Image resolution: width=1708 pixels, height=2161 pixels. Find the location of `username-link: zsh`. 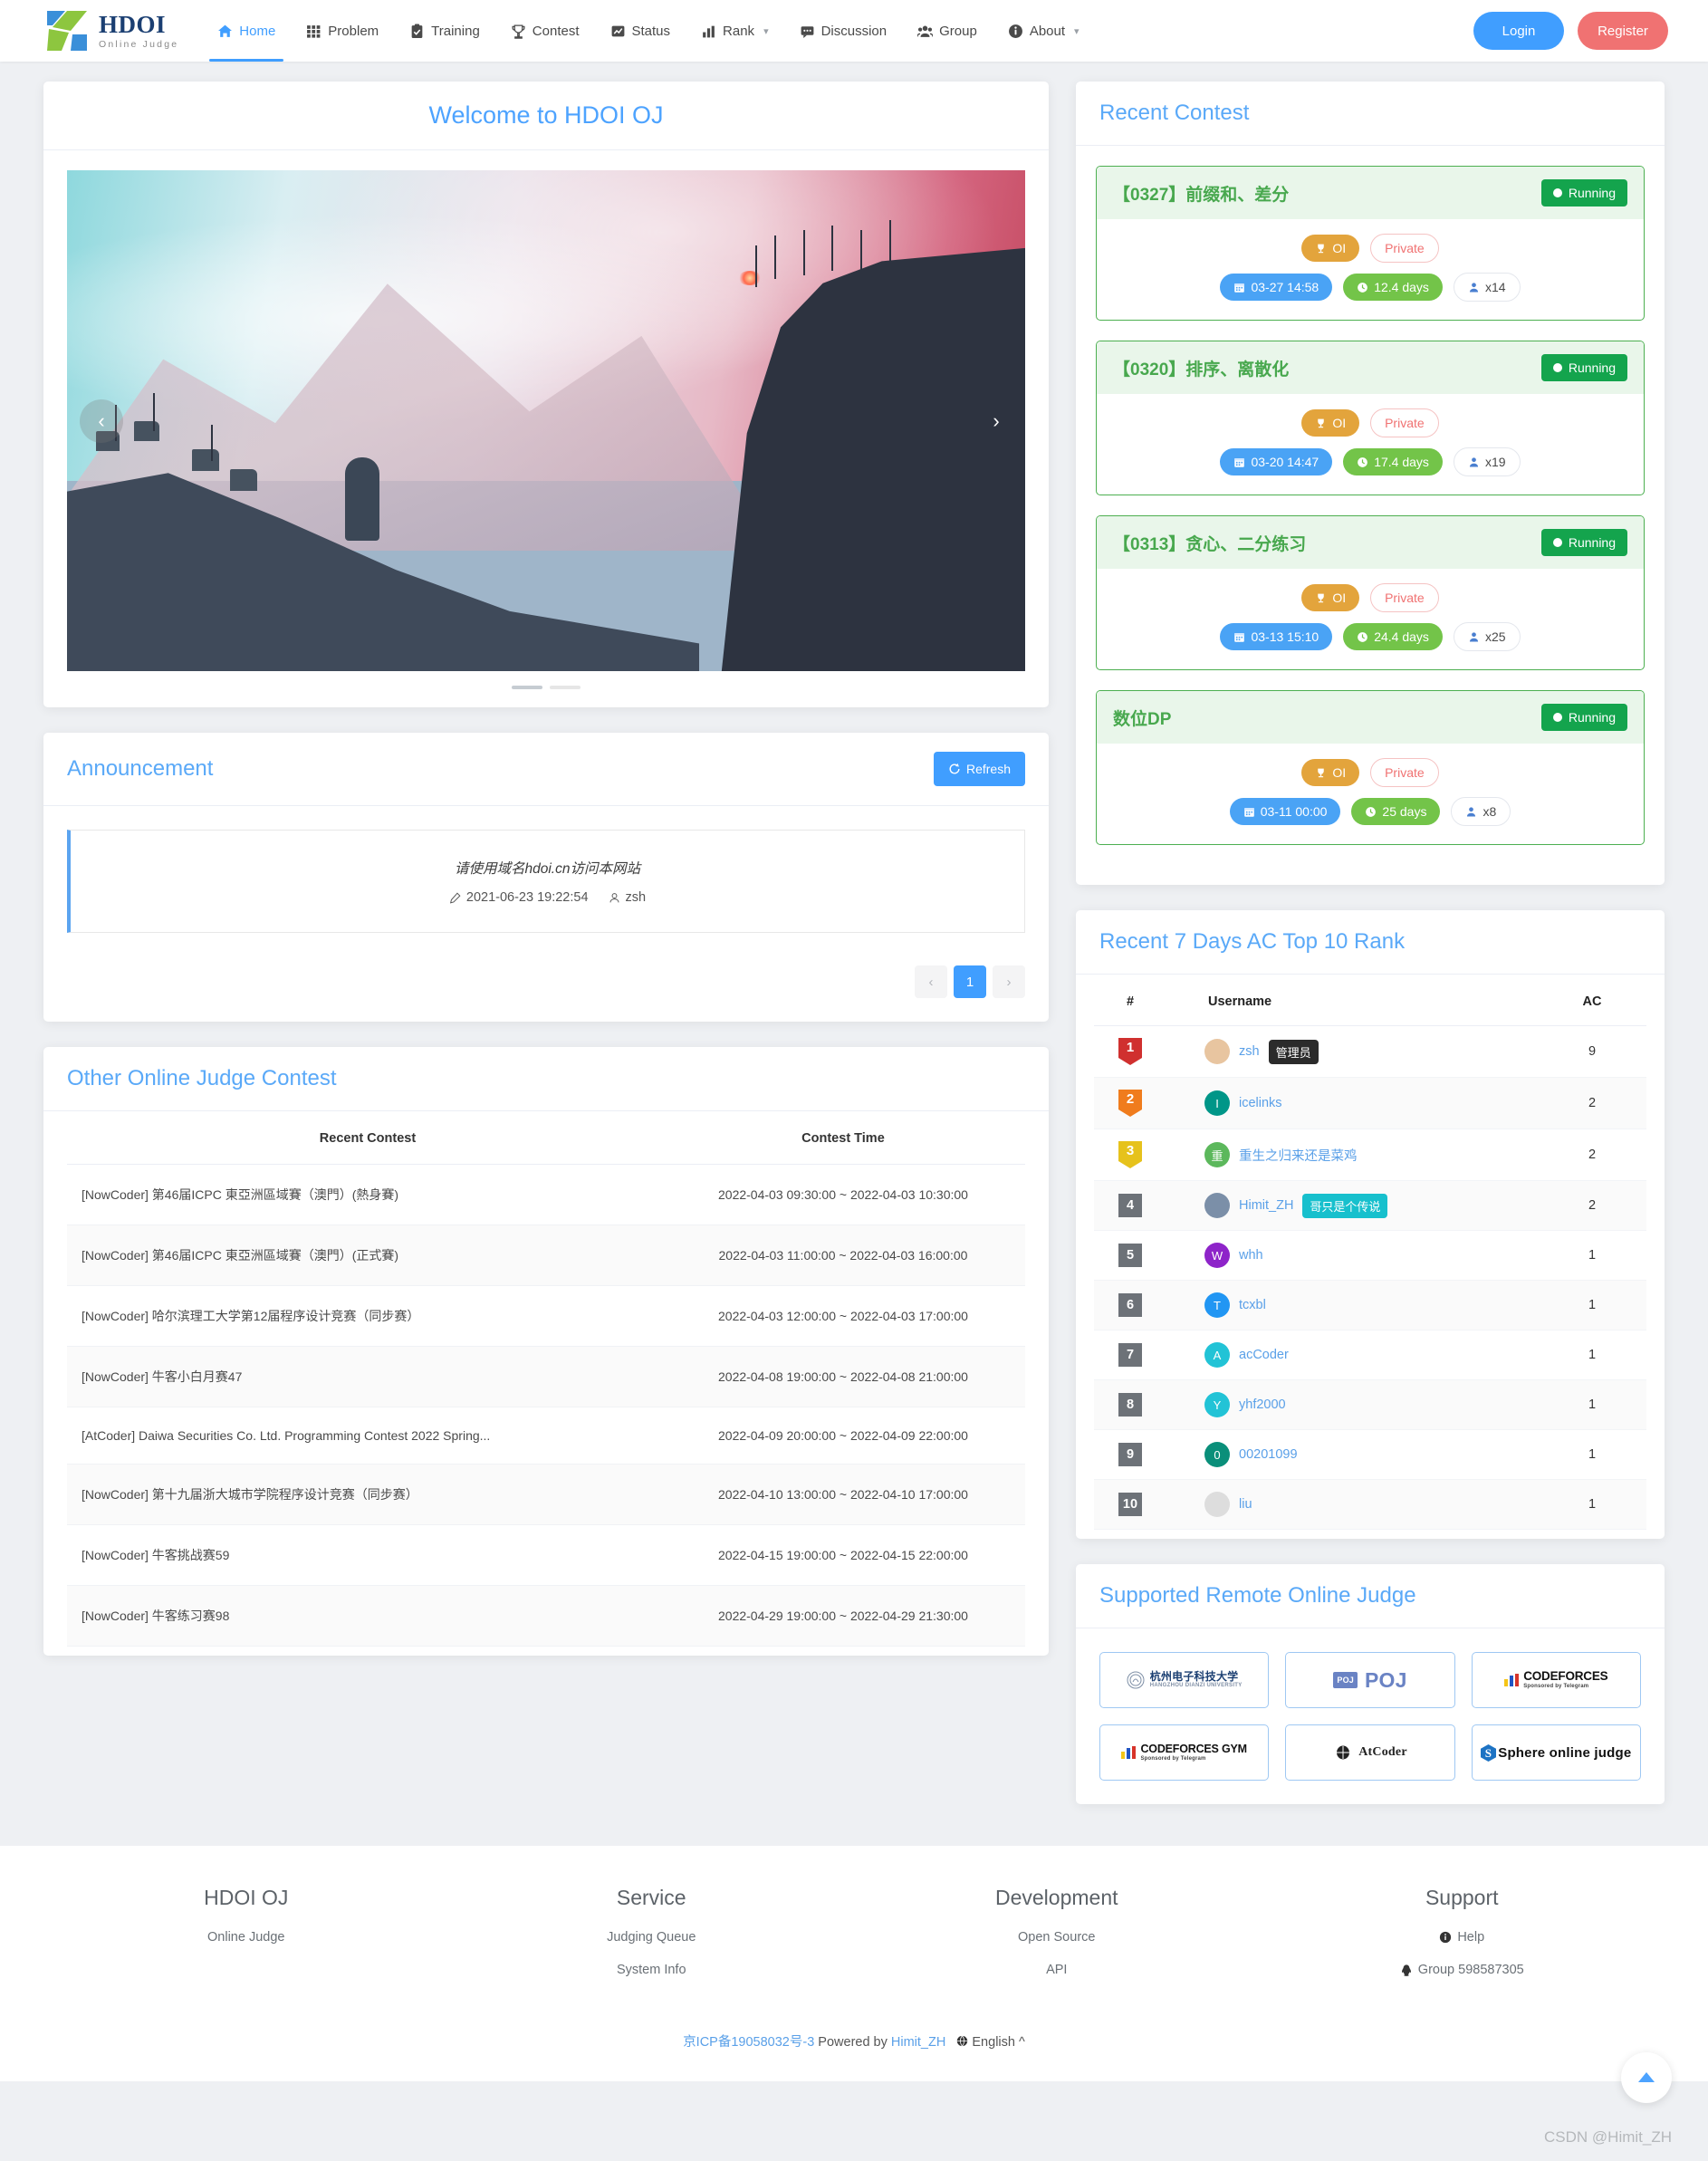

username-link: zsh is located at coordinates (1249, 1051).